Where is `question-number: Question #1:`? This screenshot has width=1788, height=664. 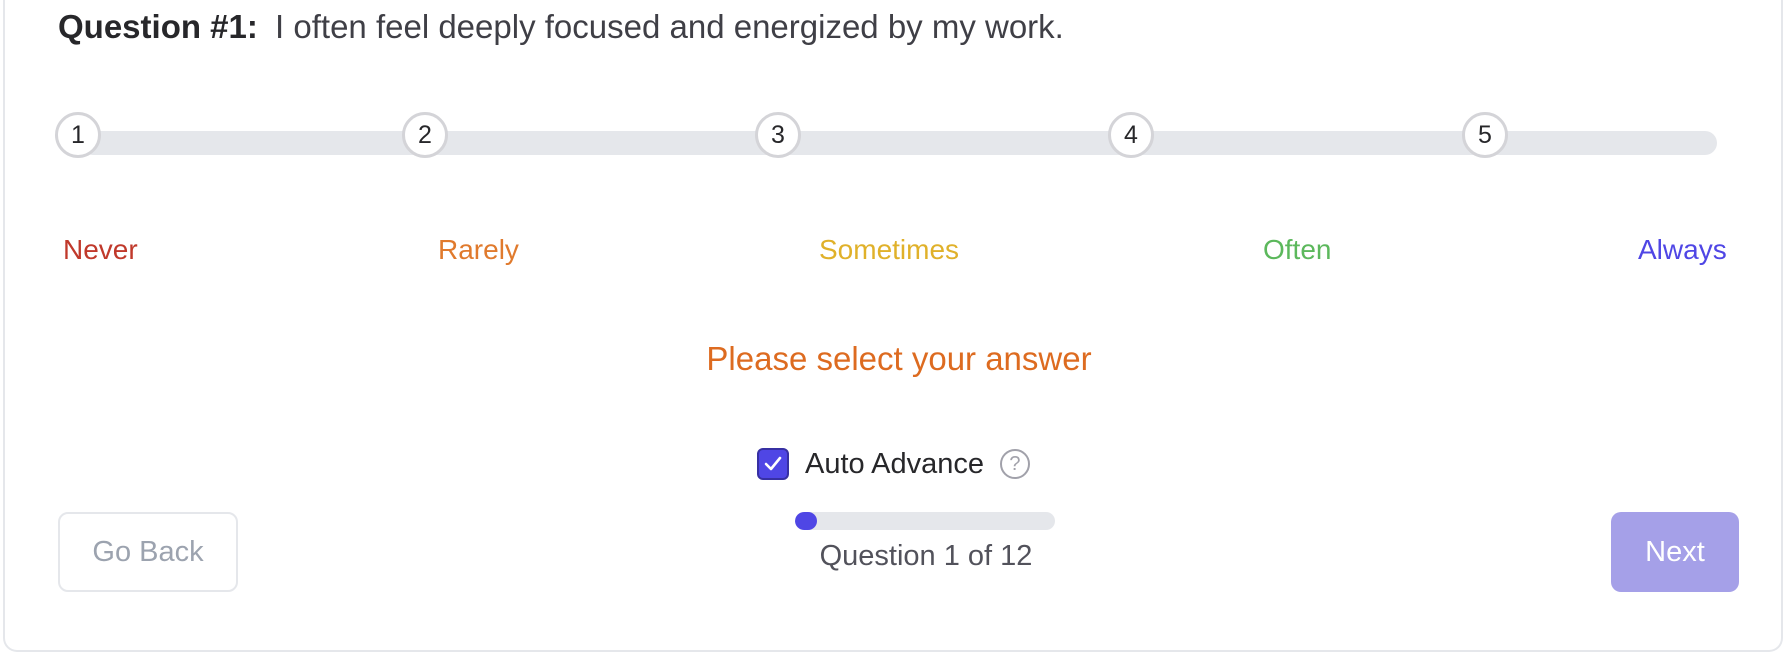 question-number: Question #1: is located at coordinates (158, 26).